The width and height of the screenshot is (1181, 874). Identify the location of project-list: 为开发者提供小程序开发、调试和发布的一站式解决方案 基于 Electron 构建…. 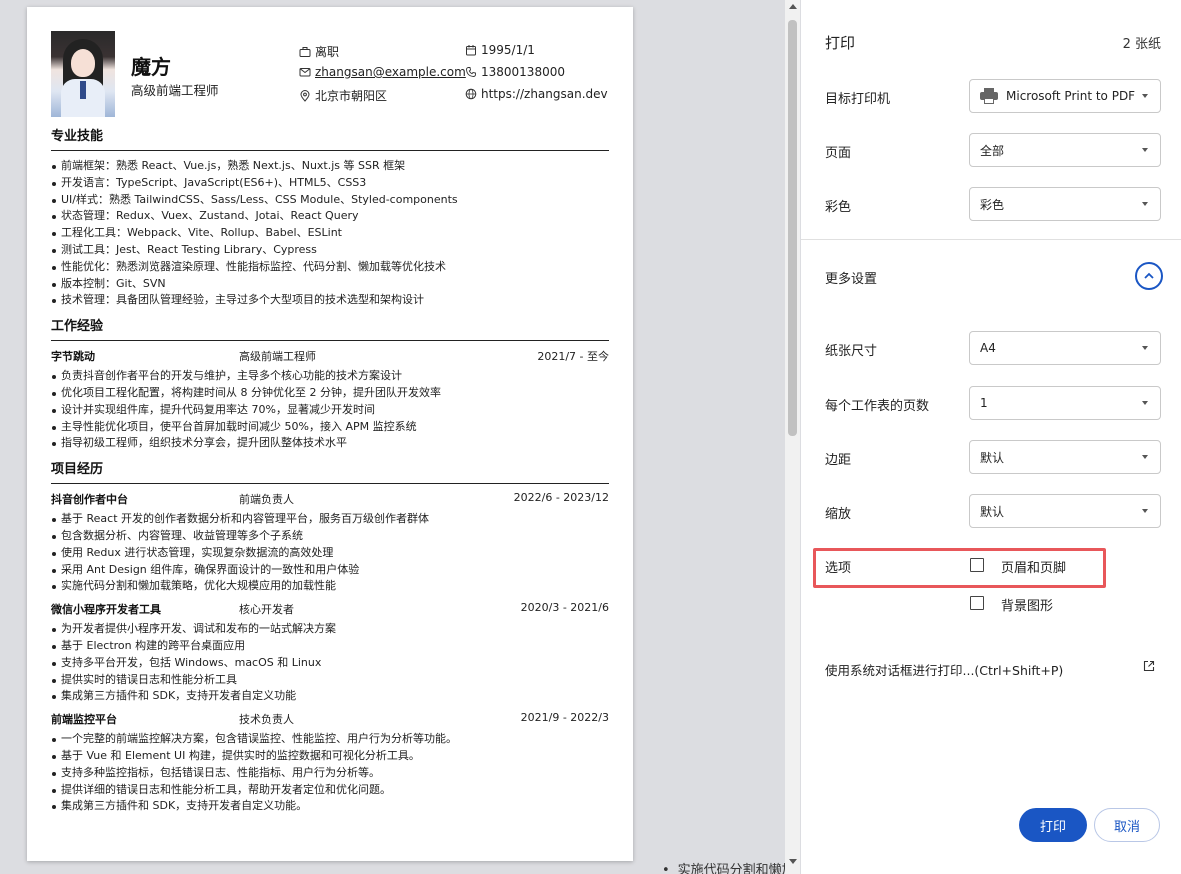
(330, 663).